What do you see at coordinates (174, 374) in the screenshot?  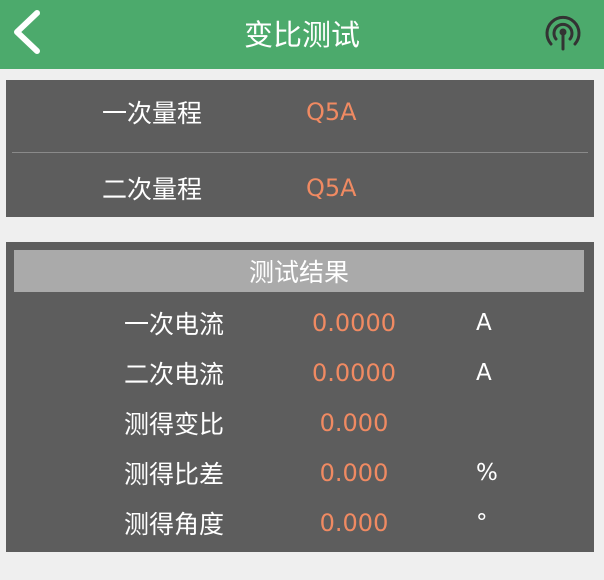 I see `secondary-current-label: 二次电流` at bounding box center [174, 374].